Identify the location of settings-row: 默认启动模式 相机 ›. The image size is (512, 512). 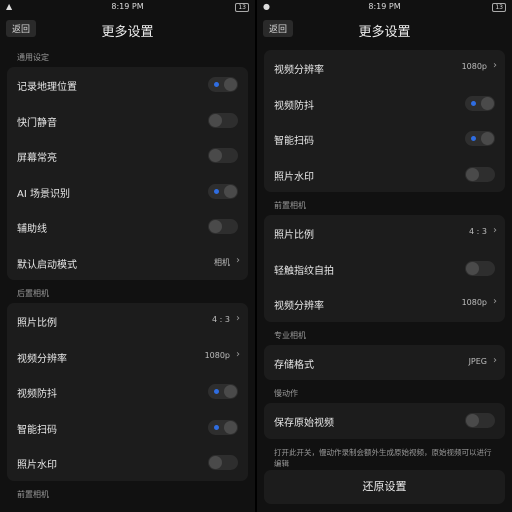
(127, 263).